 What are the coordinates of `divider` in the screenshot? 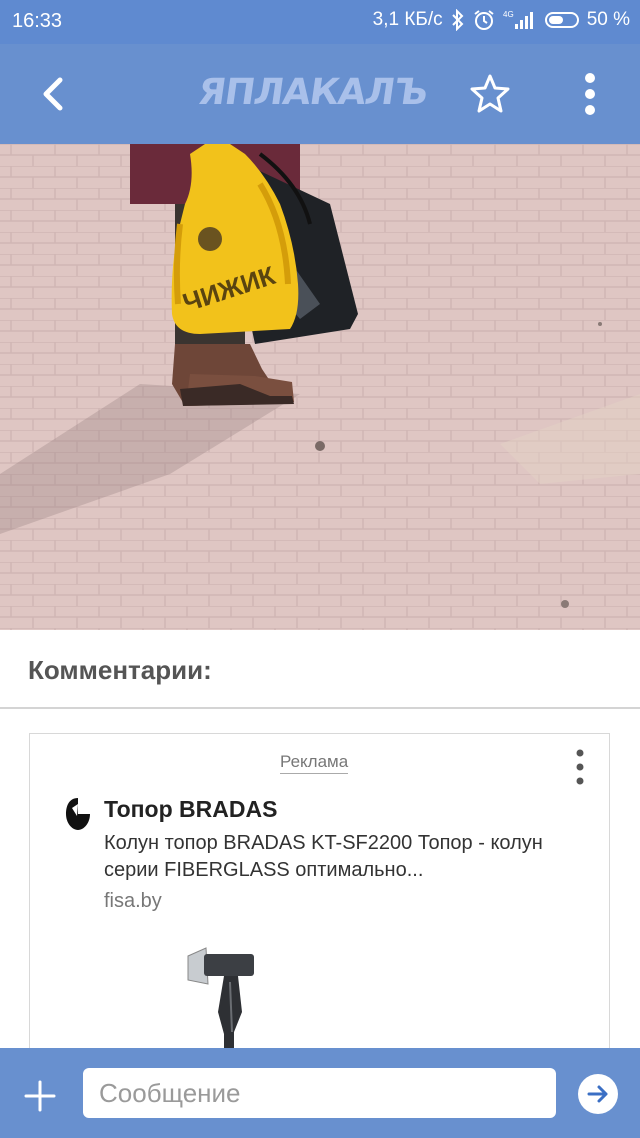 It's located at (320, 708).